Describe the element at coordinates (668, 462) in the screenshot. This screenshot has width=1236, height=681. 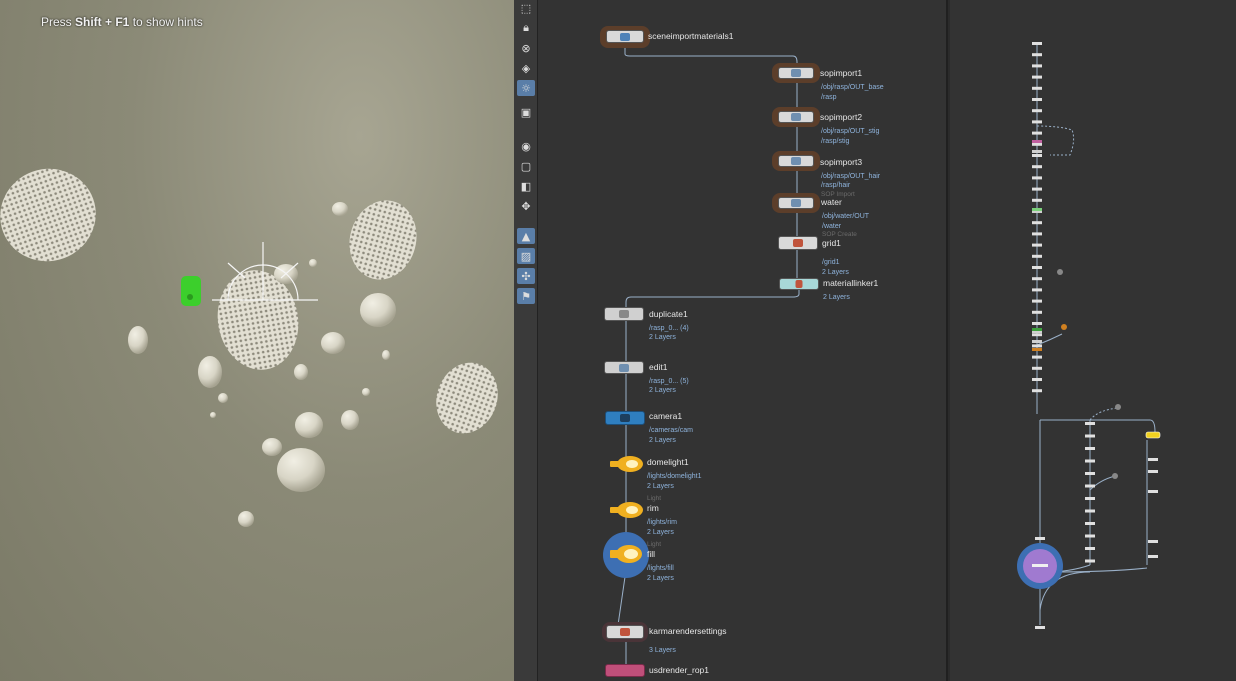
I see `node-label: domelight1` at that location.